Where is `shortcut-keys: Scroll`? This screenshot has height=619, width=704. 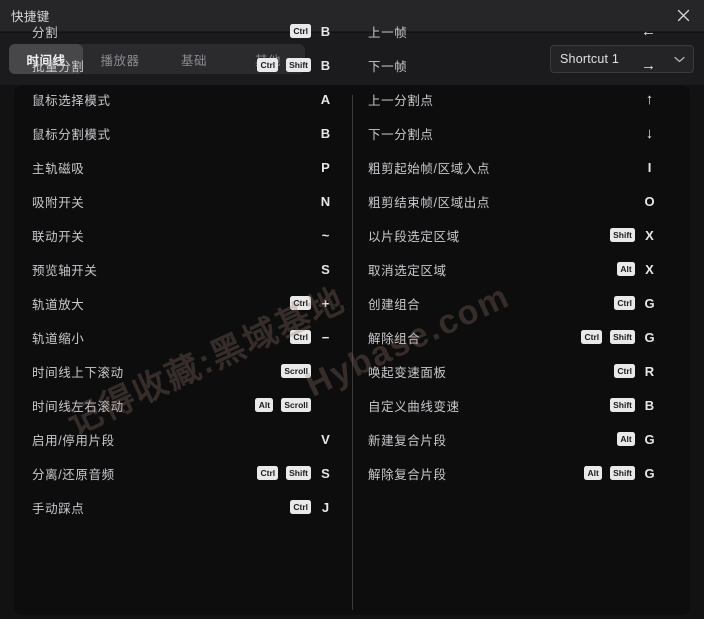 shortcut-keys: Scroll is located at coordinates (306, 371).